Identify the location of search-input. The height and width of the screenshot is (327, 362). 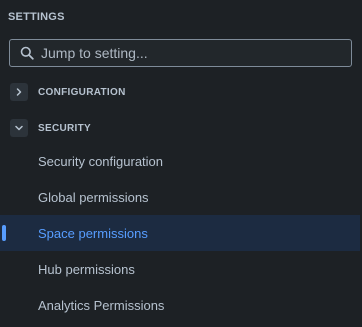
(186, 53).